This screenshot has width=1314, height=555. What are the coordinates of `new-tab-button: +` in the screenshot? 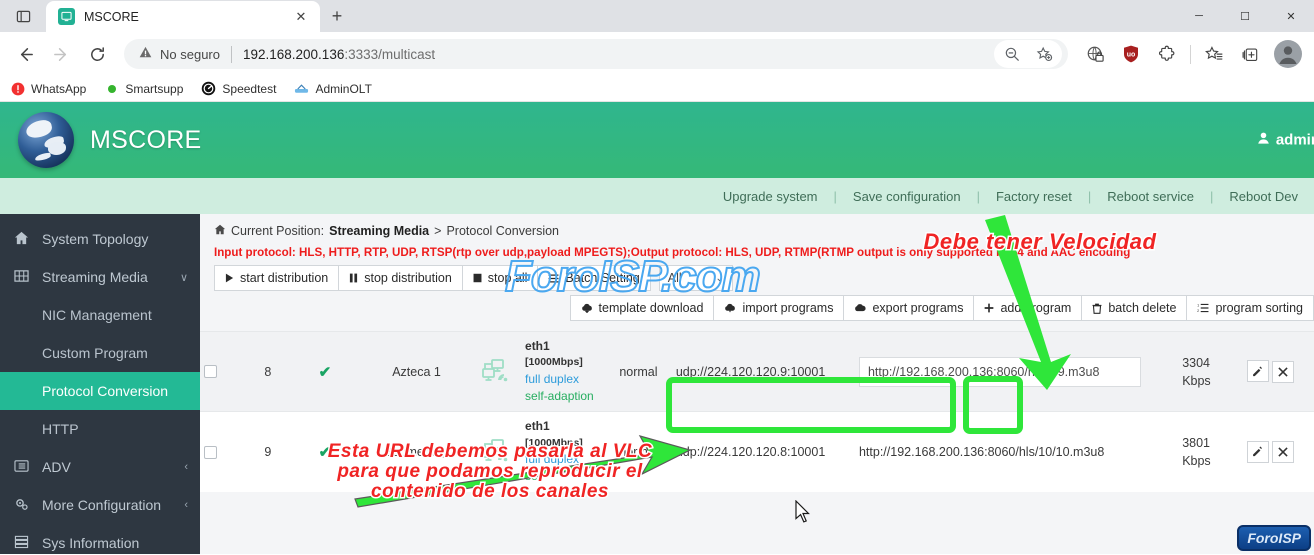 It's located at (337, 16).